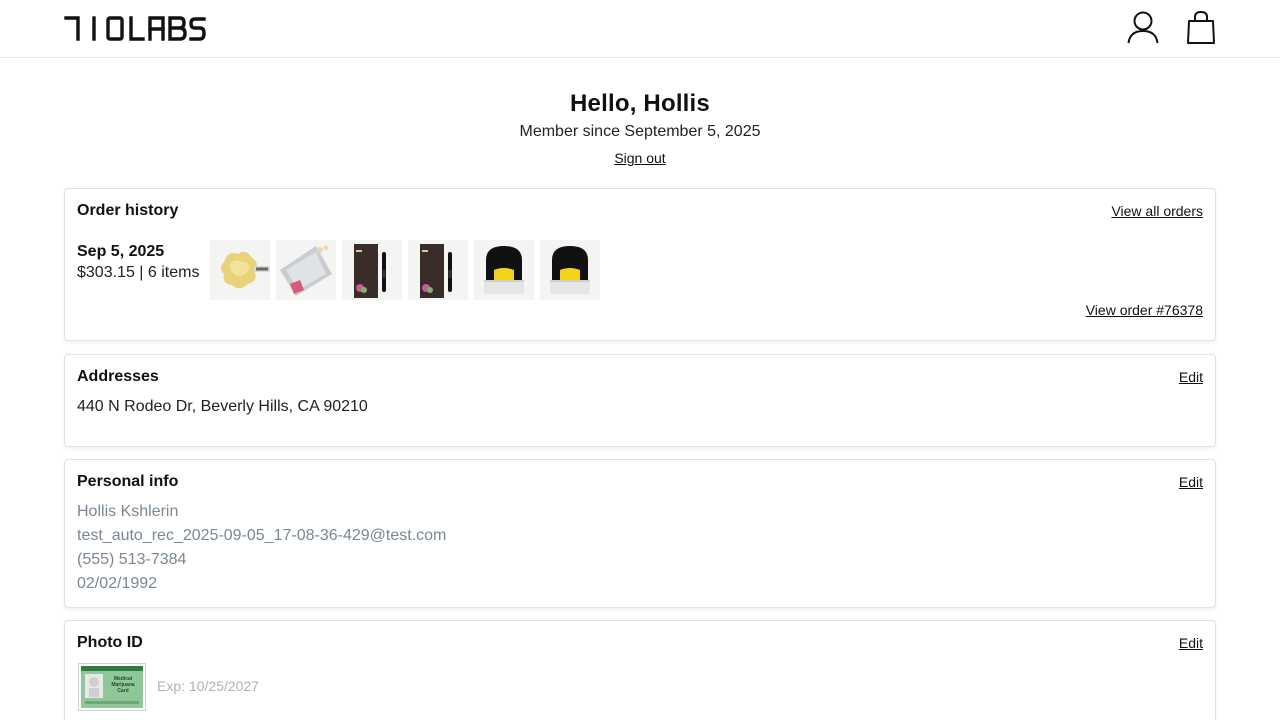 Image resolution: width=1280 pixels, height=720 pixels. Describe the element at coordinates (1191, 643) in the screenshot. I see `edit-photo-id-link: Edit` at that location.